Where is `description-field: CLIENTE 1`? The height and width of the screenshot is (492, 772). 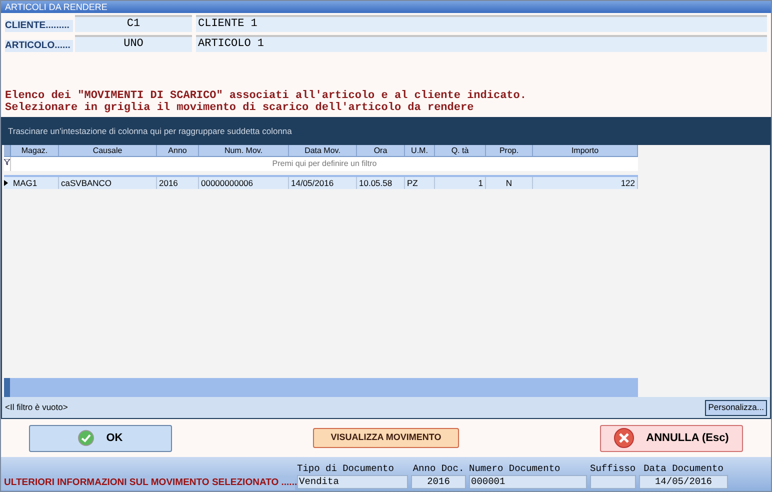
description-field: CLIENTE 1 is located at coordinates (481, 23).